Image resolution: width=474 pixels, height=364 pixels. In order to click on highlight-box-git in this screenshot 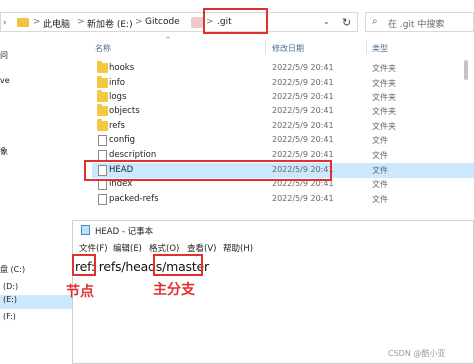, I will do `click(235, 21)`.